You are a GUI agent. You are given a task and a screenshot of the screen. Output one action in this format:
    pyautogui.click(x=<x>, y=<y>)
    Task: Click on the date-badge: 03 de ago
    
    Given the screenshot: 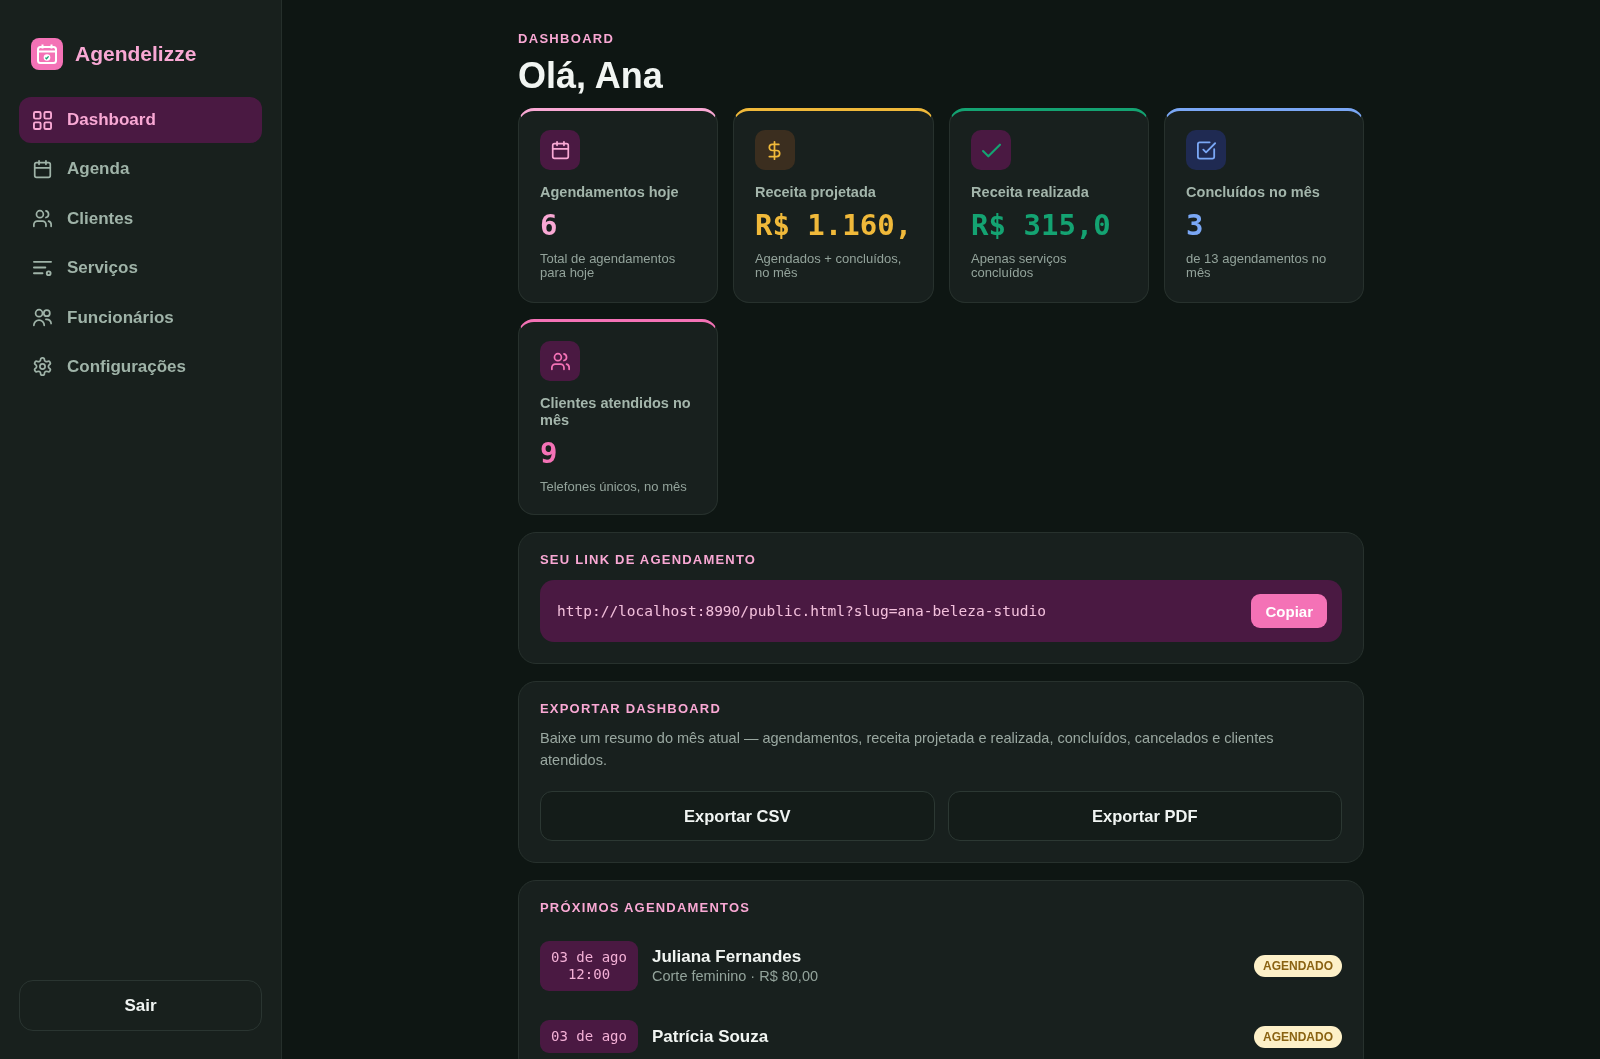 What is the action you would take?
    pyautogui.click(x=589, y=1036)
    